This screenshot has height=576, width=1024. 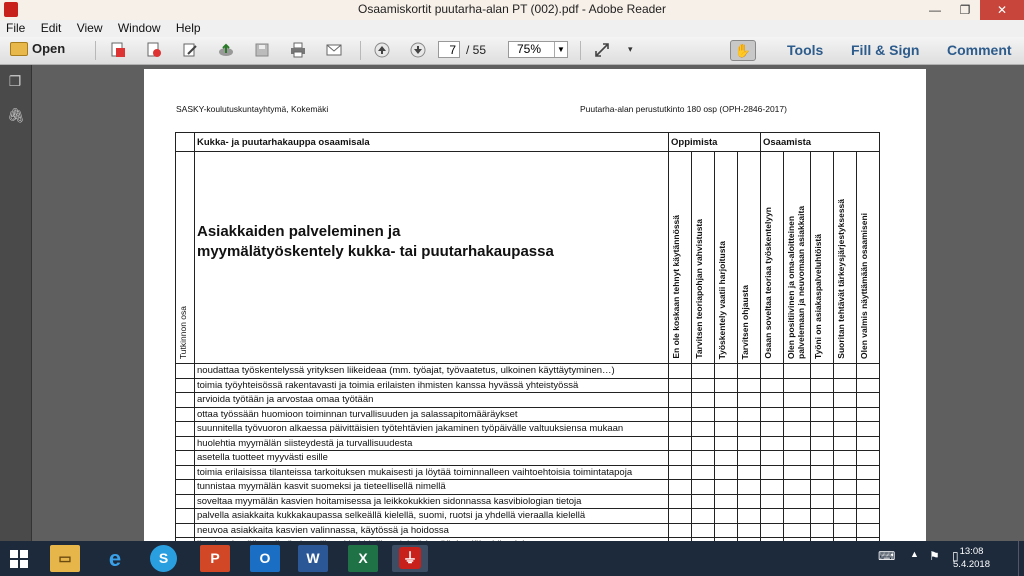 I want to click on zoom-select: 75% ▼, so click(x=538, y=49).